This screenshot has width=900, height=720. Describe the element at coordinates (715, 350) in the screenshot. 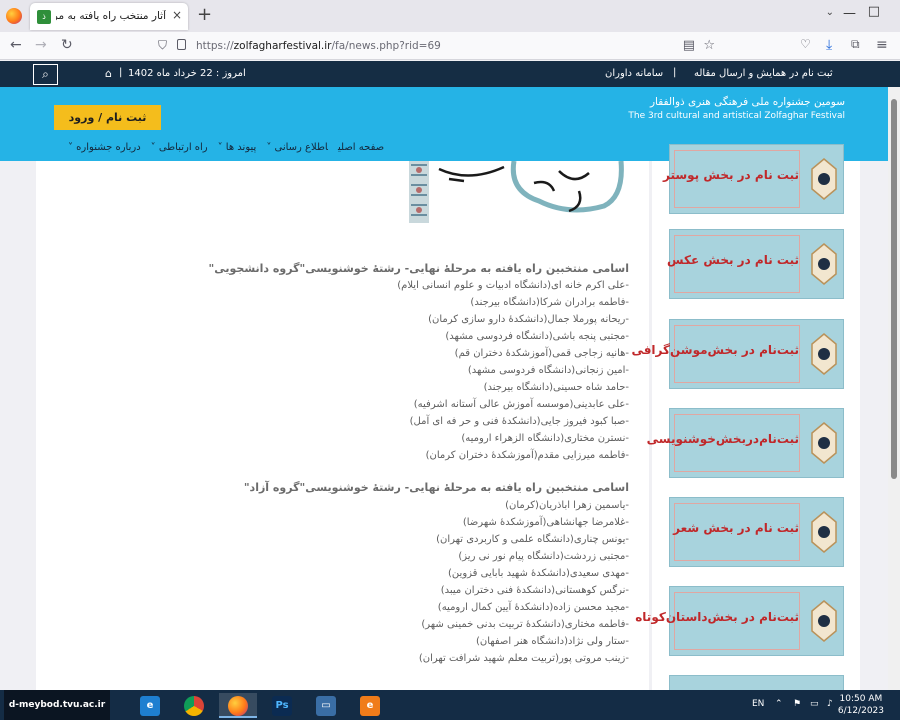

I see `card-label: ثبت‌نام در بخش‌موشن‌گرافی` at that location.